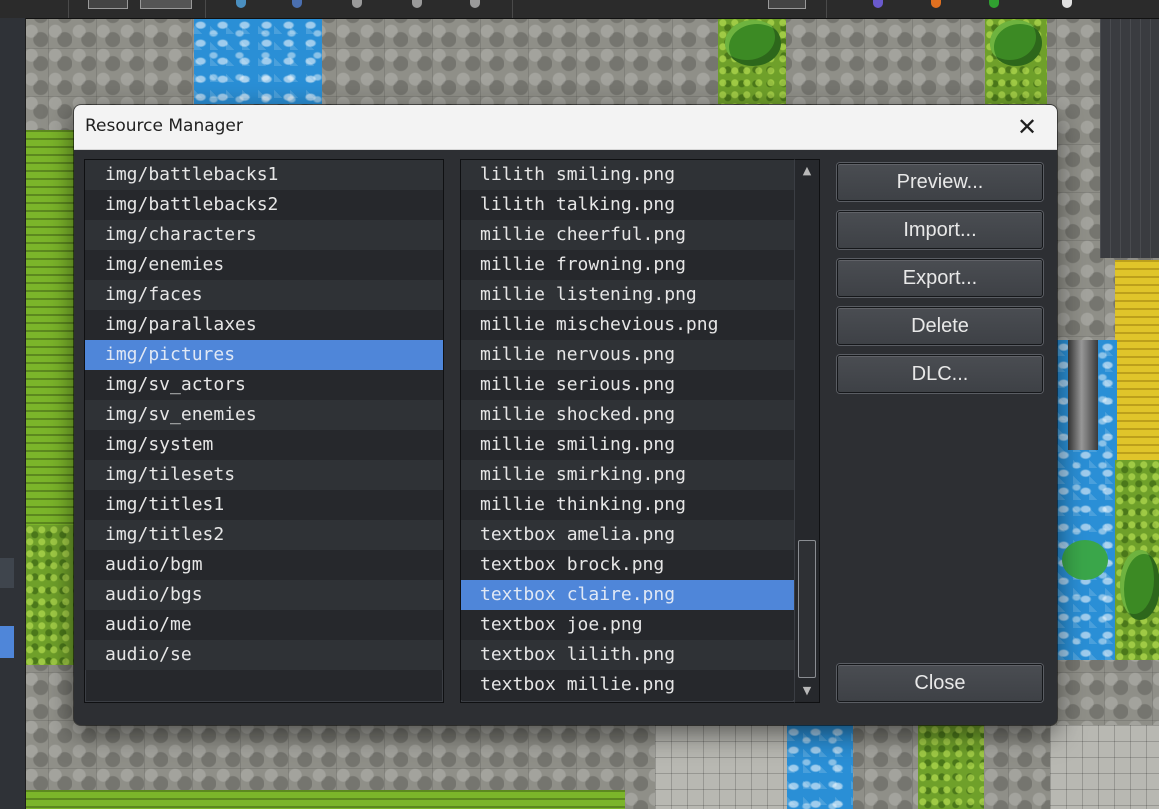 Image resolution: width=1159 pixels, height=809 pixels. What do you see at coordinates (878, 4) in the screenshot?
I see `purple-marker-icon` at bounding box center [878, 4].